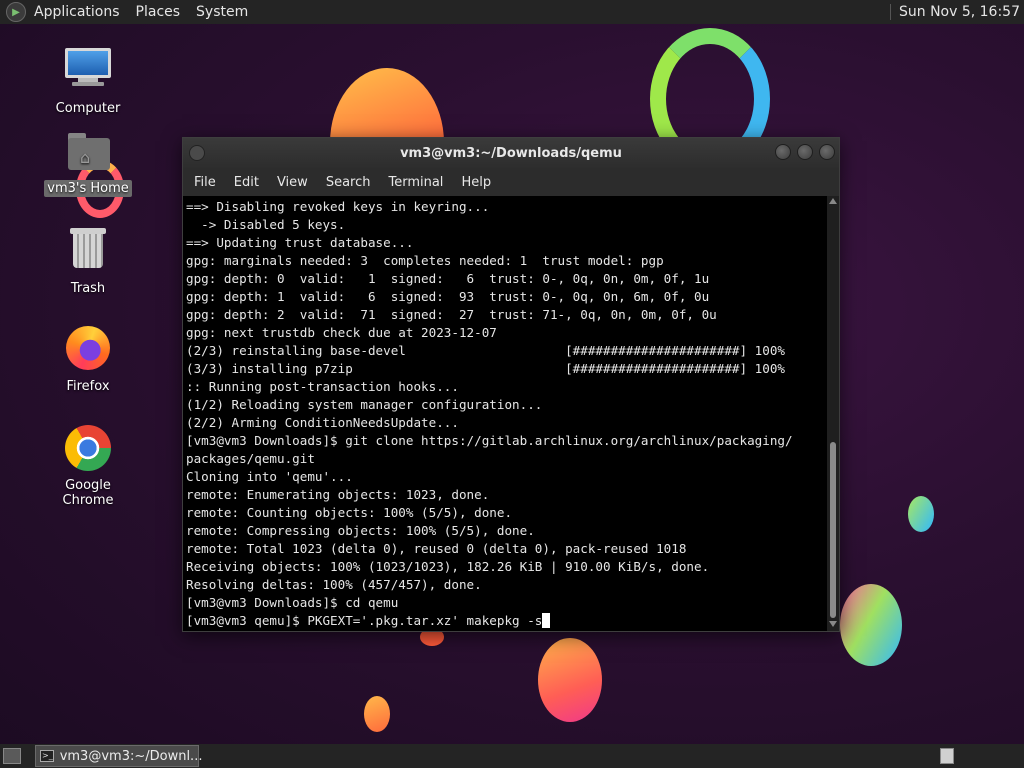 The image size is (1024, 768). I want to click on desktop-icon-label: Trash, so click(88, 288).